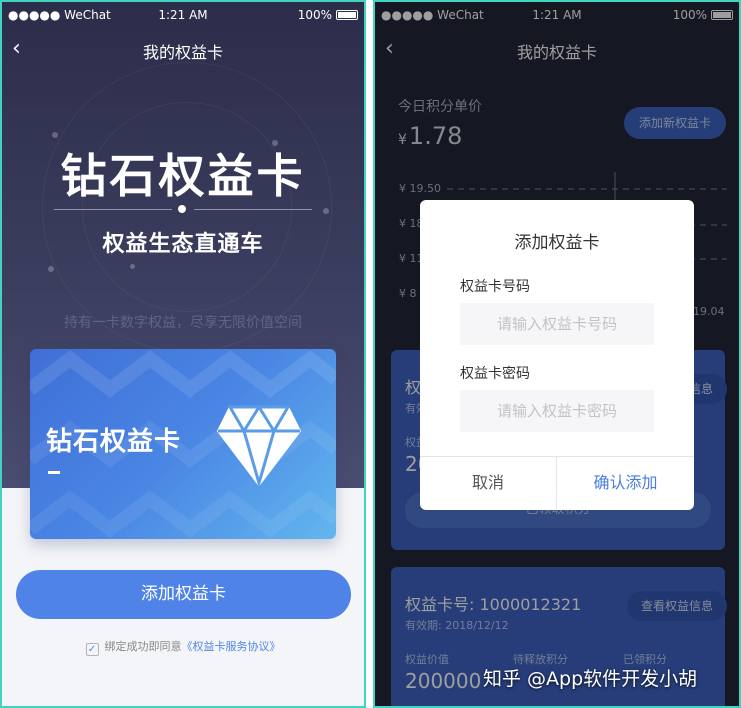 The image size is (741, 708). What do you see at coordinates (557, 243) in the screenshot?
I see `dialog-title: 添加权益卡` at bounding box center [557, 243].